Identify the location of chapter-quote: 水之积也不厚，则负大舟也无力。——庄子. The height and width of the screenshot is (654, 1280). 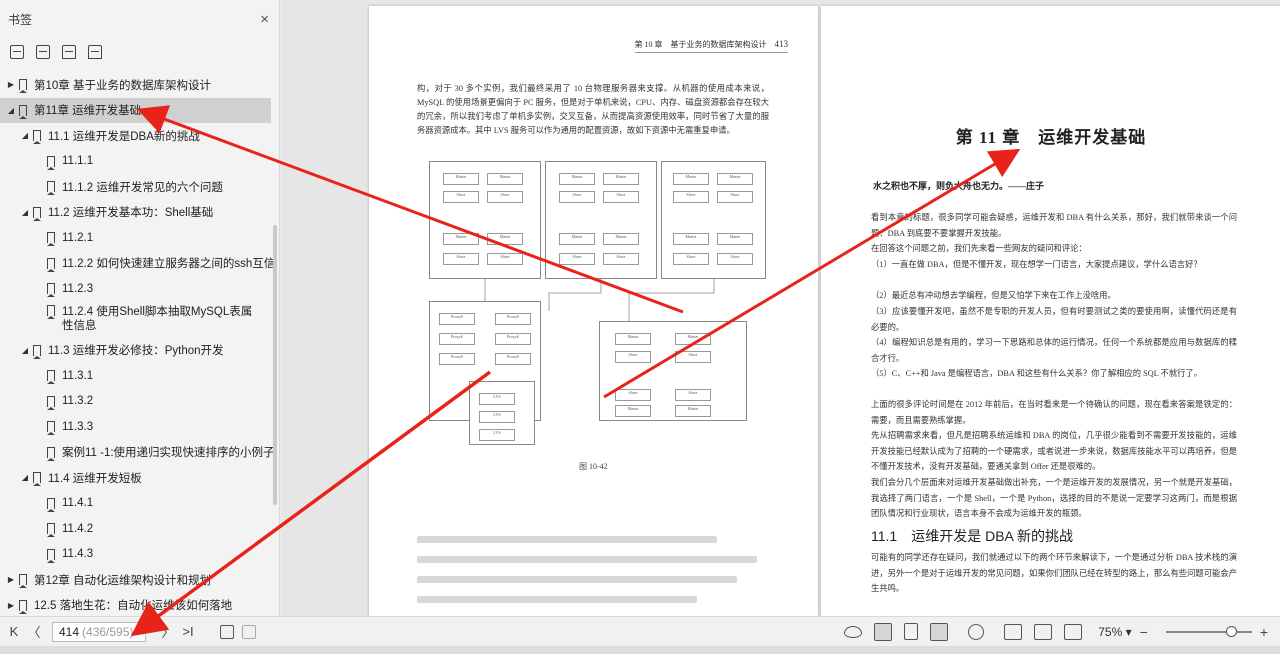
(959, 186).